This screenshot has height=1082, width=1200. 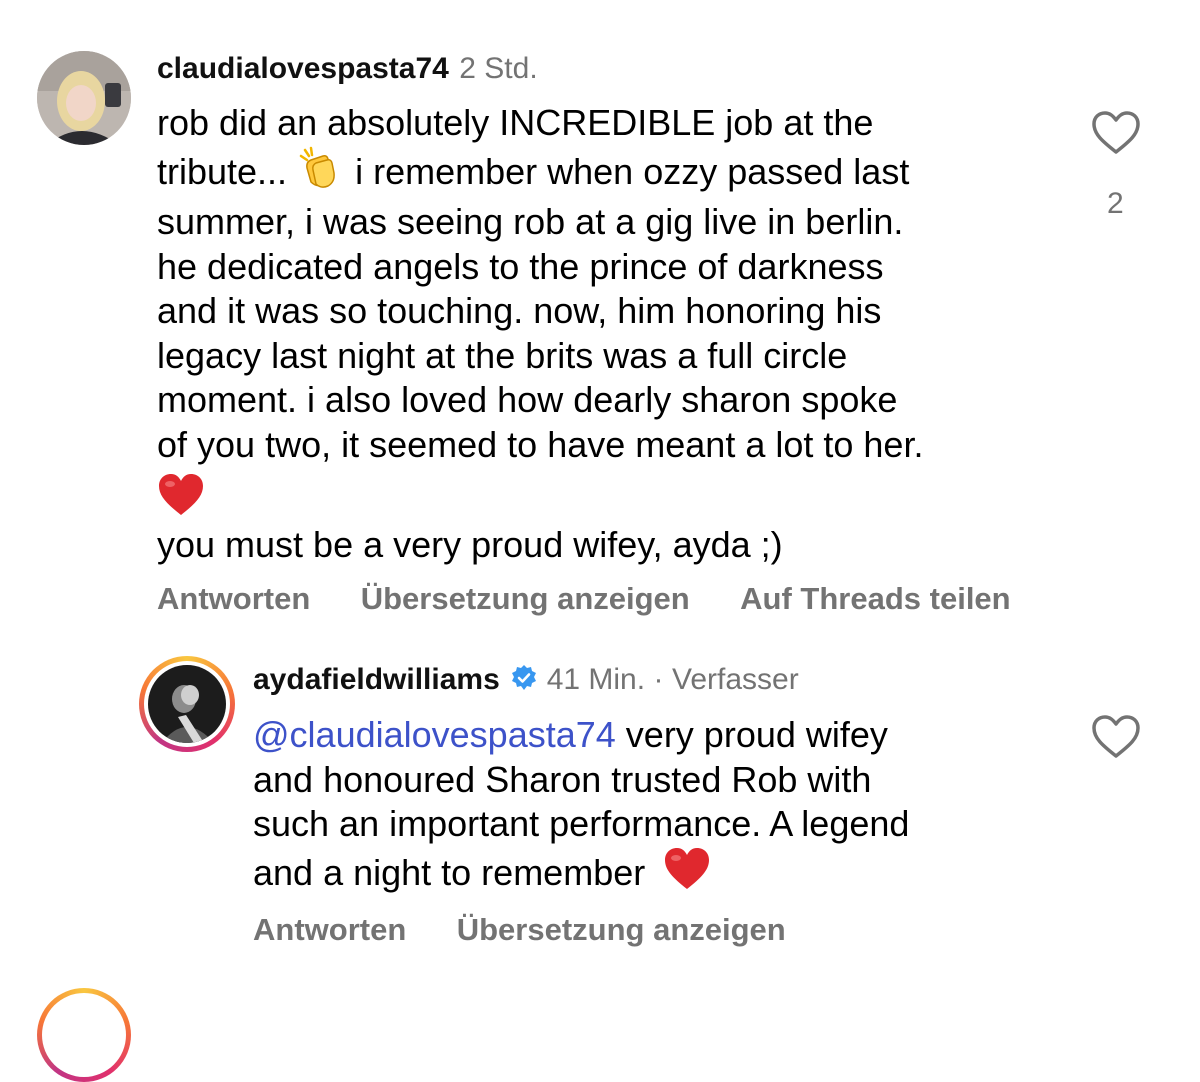 What do you see at coordinates (376, 679) in the screenshot?
I see `username: aydafieldwilliams` at bounding box center [376, 679].